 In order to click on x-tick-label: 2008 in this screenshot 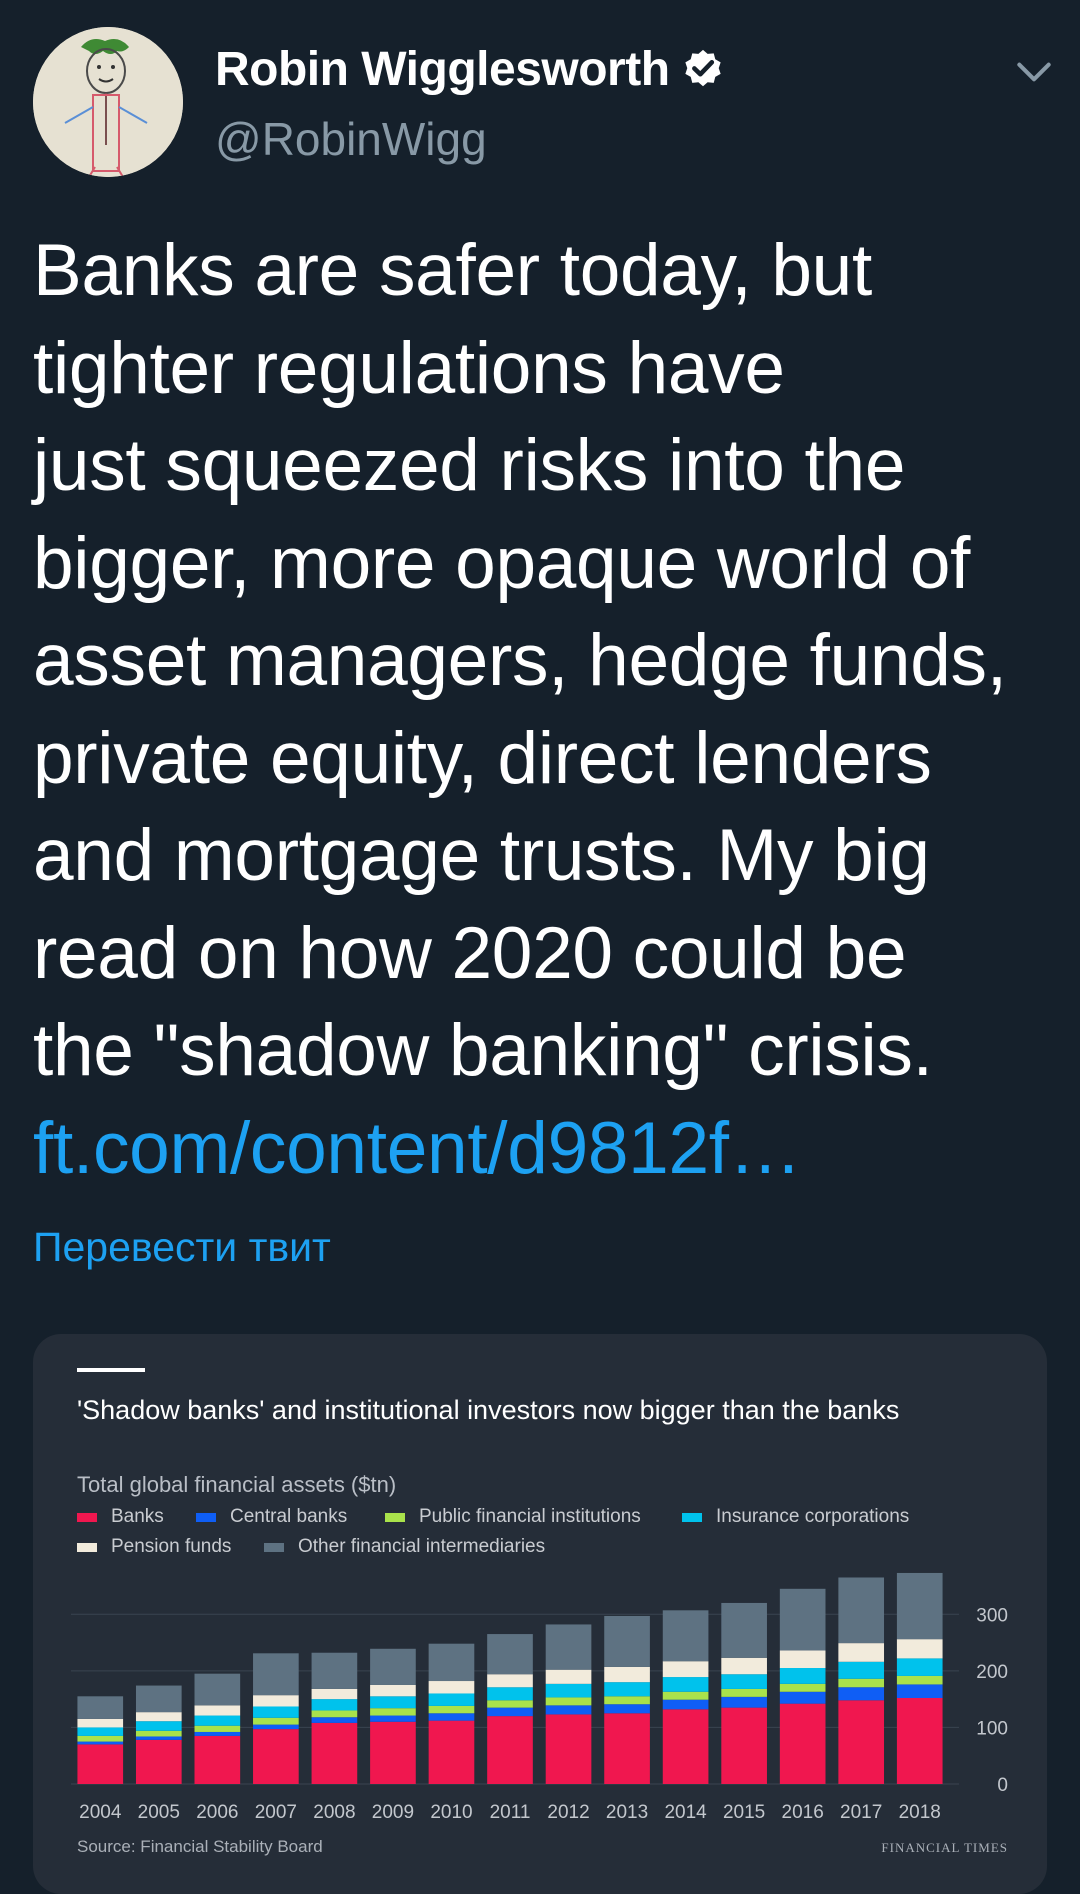, I will do `click(334, 1812)`.